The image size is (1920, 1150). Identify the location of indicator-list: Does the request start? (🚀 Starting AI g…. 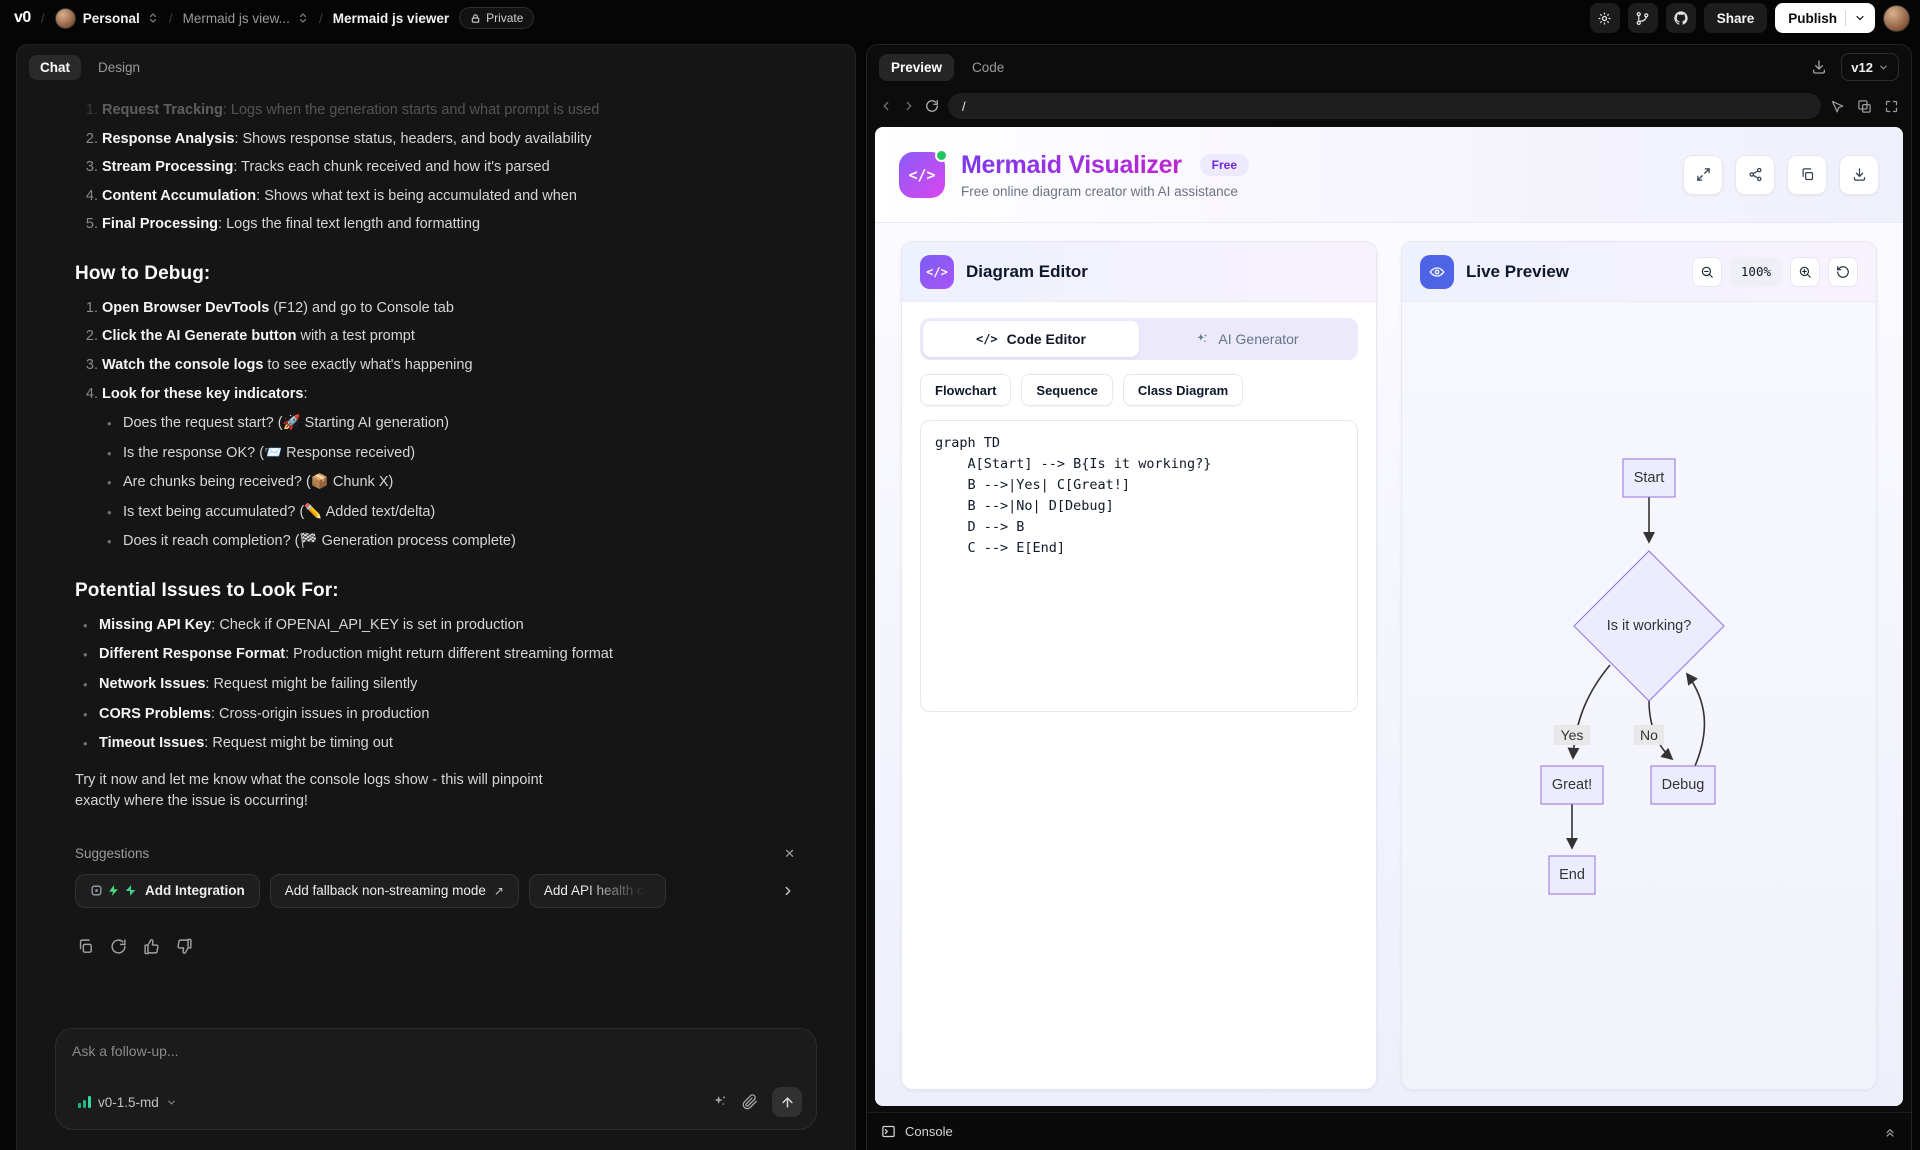
(435, 483).